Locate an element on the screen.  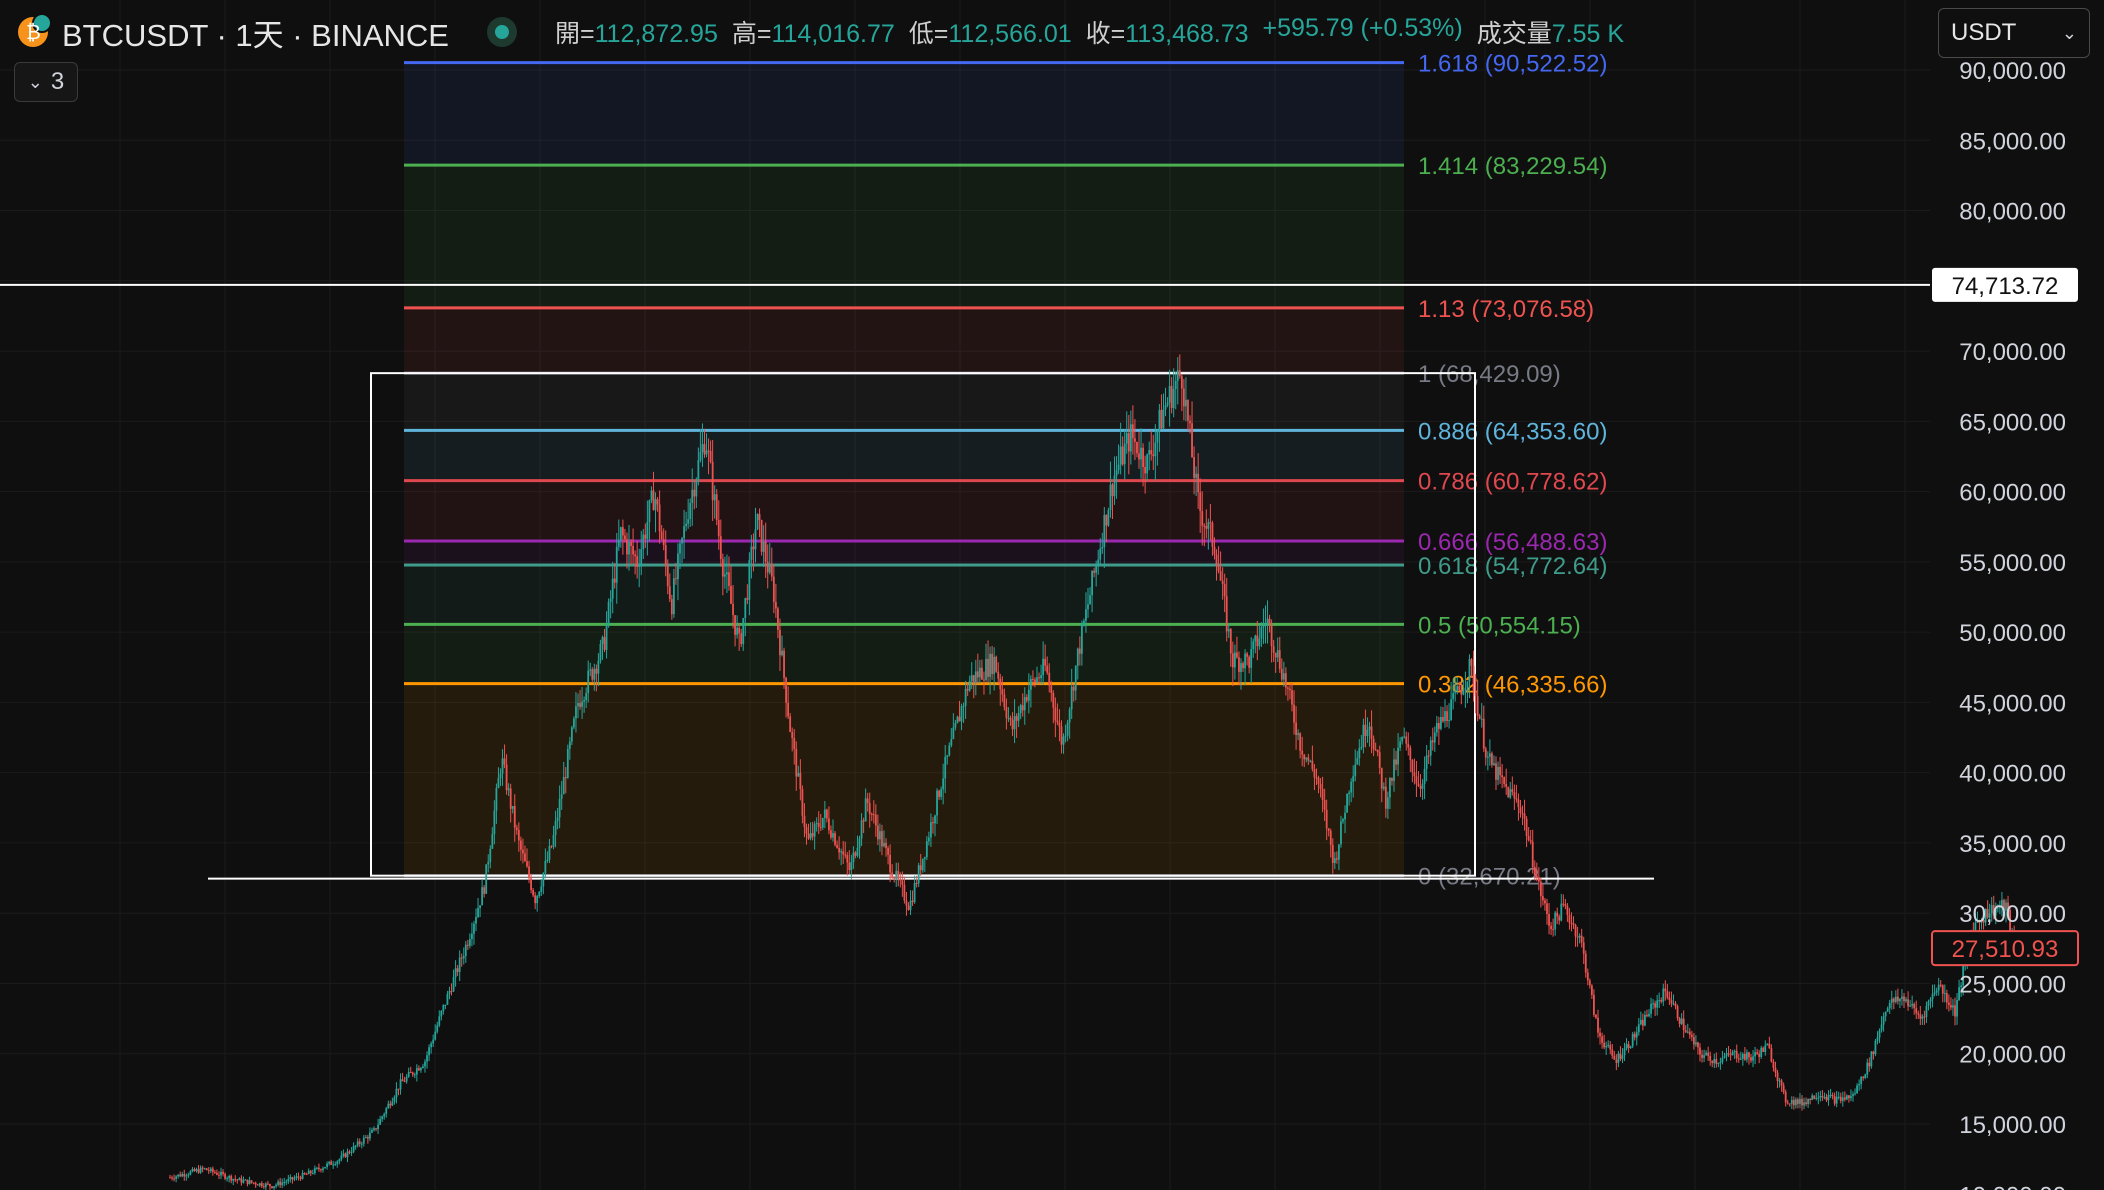
price-axis-tick: 55,000.00 is located at coordinates (2012, 563).